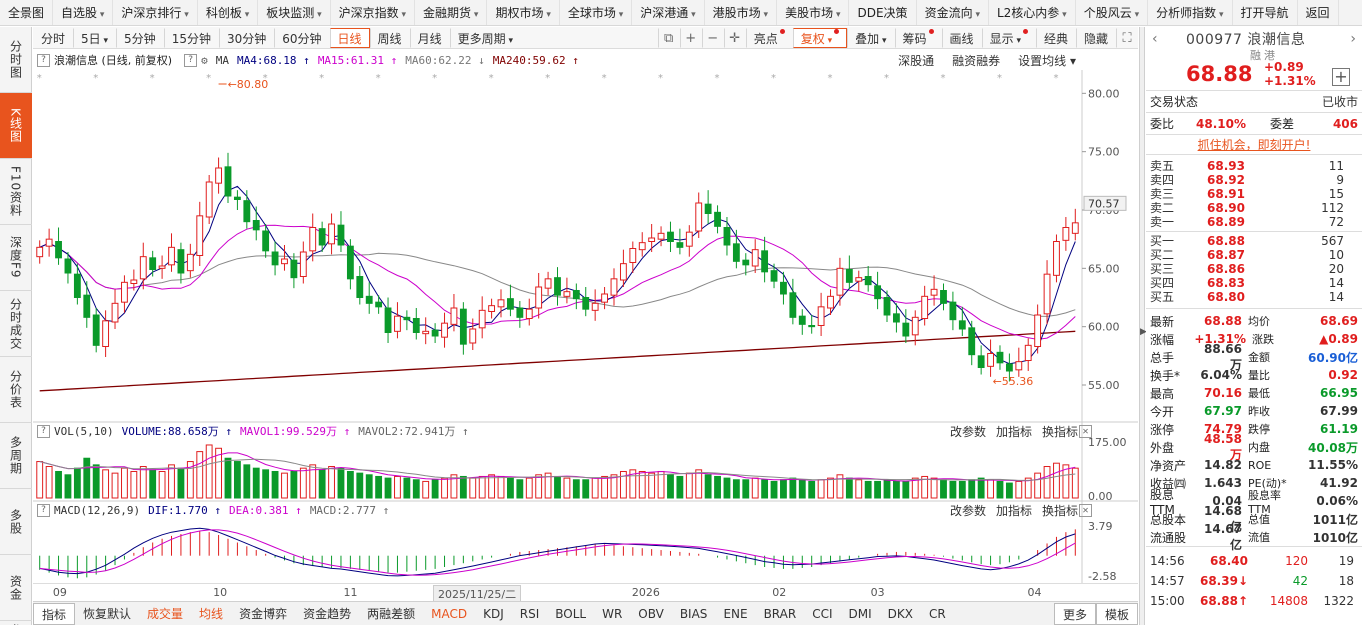 The height and width of the screenshot is (625, 1362). Describe the element at coordinates (900, 614) in the screenshot. I see `indicator-tab-18: DKX` at that location.